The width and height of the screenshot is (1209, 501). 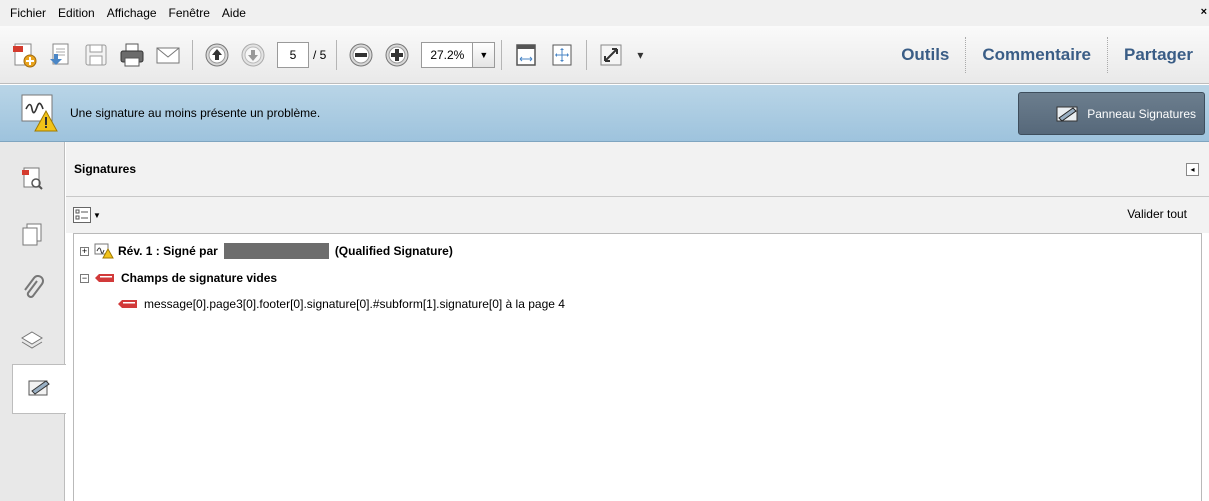 I want to click on page-total: / 5, so click(x=320, y=54).